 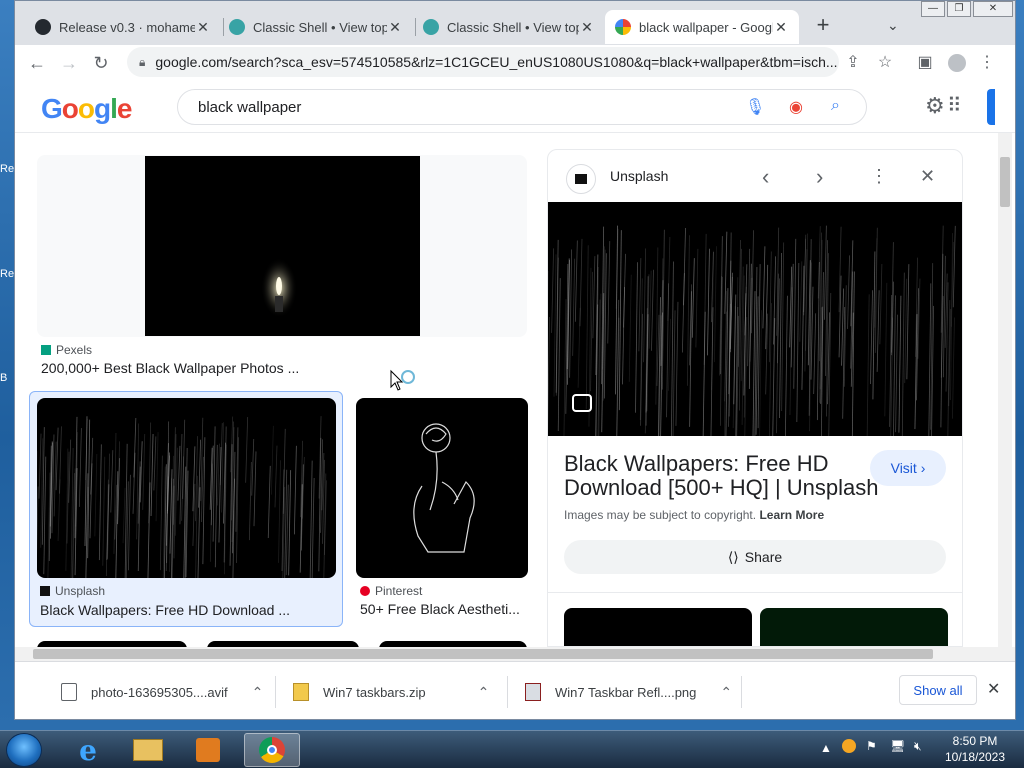 I want to click on voice-search-icon: 🎙︎, so click(x=755, y=107).